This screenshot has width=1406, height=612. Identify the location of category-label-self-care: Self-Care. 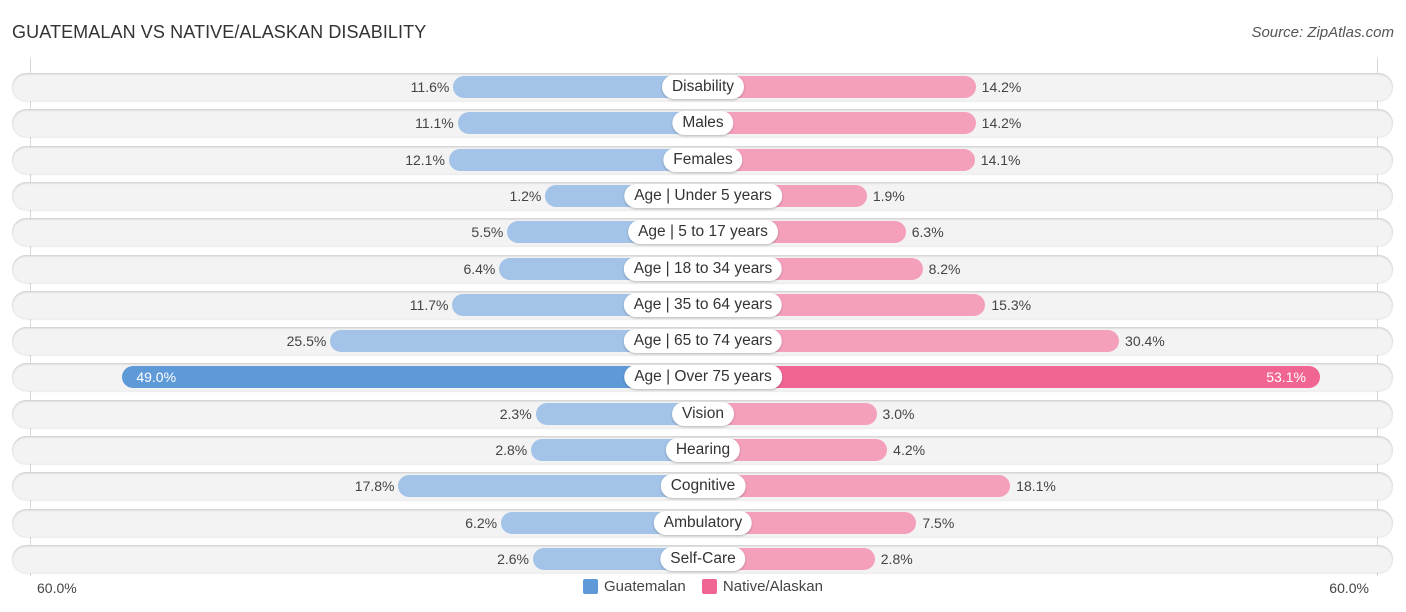
(703, 558).